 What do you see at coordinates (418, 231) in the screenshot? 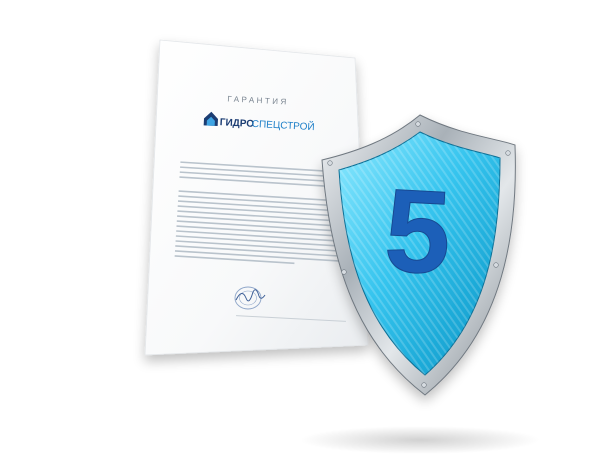
I see `shield-number: 5` at bounding box center [418, 231].